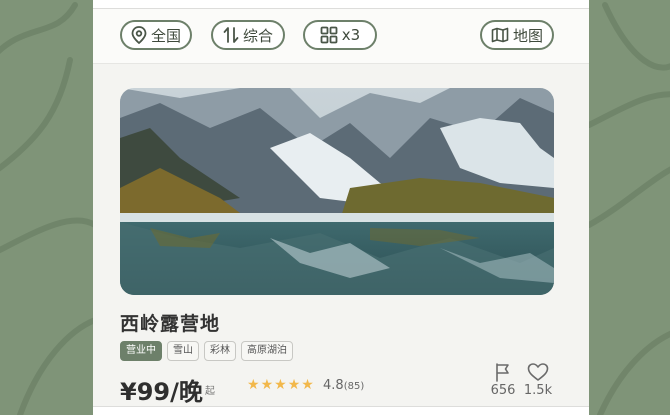 The width and height of the screenshot is (670, 415). Describe the element at coordinates (333, 385) in the screenshot. I see `rating-value: 4.8` at that location.